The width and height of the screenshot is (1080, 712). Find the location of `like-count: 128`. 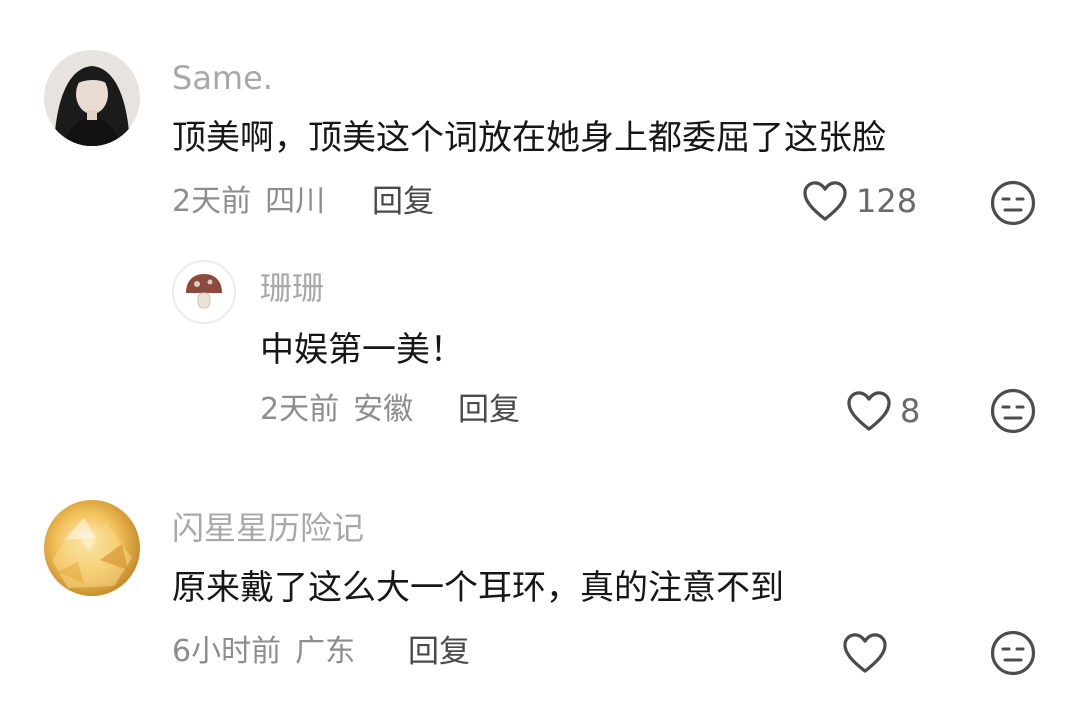

like-count: 128 is located at coordinates (887, 201).